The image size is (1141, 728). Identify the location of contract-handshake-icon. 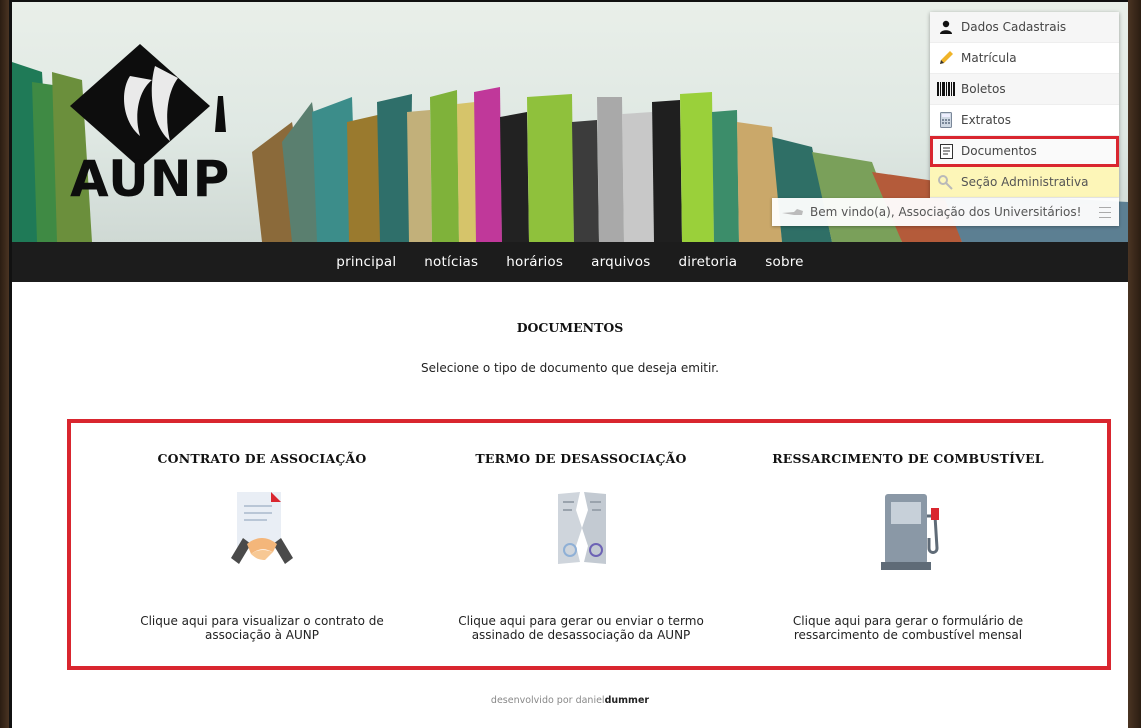
(262, 533).